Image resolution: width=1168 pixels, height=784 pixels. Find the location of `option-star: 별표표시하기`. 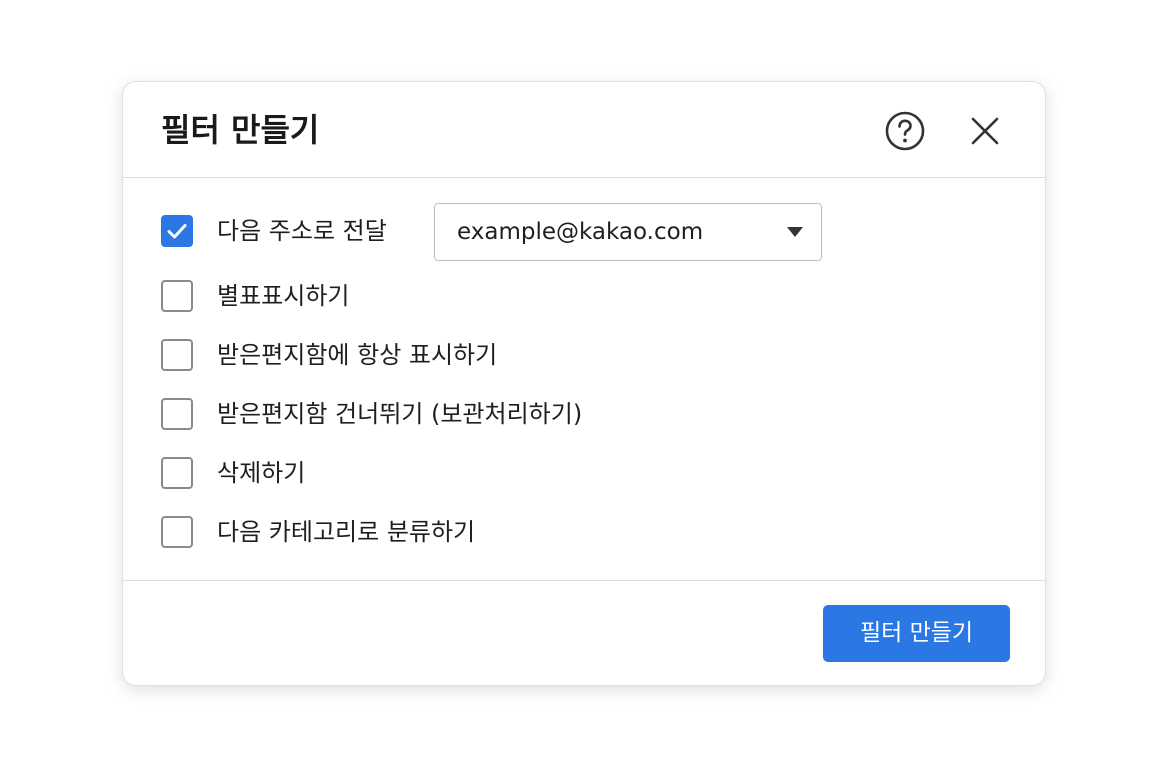

option-star: 별표표시하기 is located at coordinates (255, 296).